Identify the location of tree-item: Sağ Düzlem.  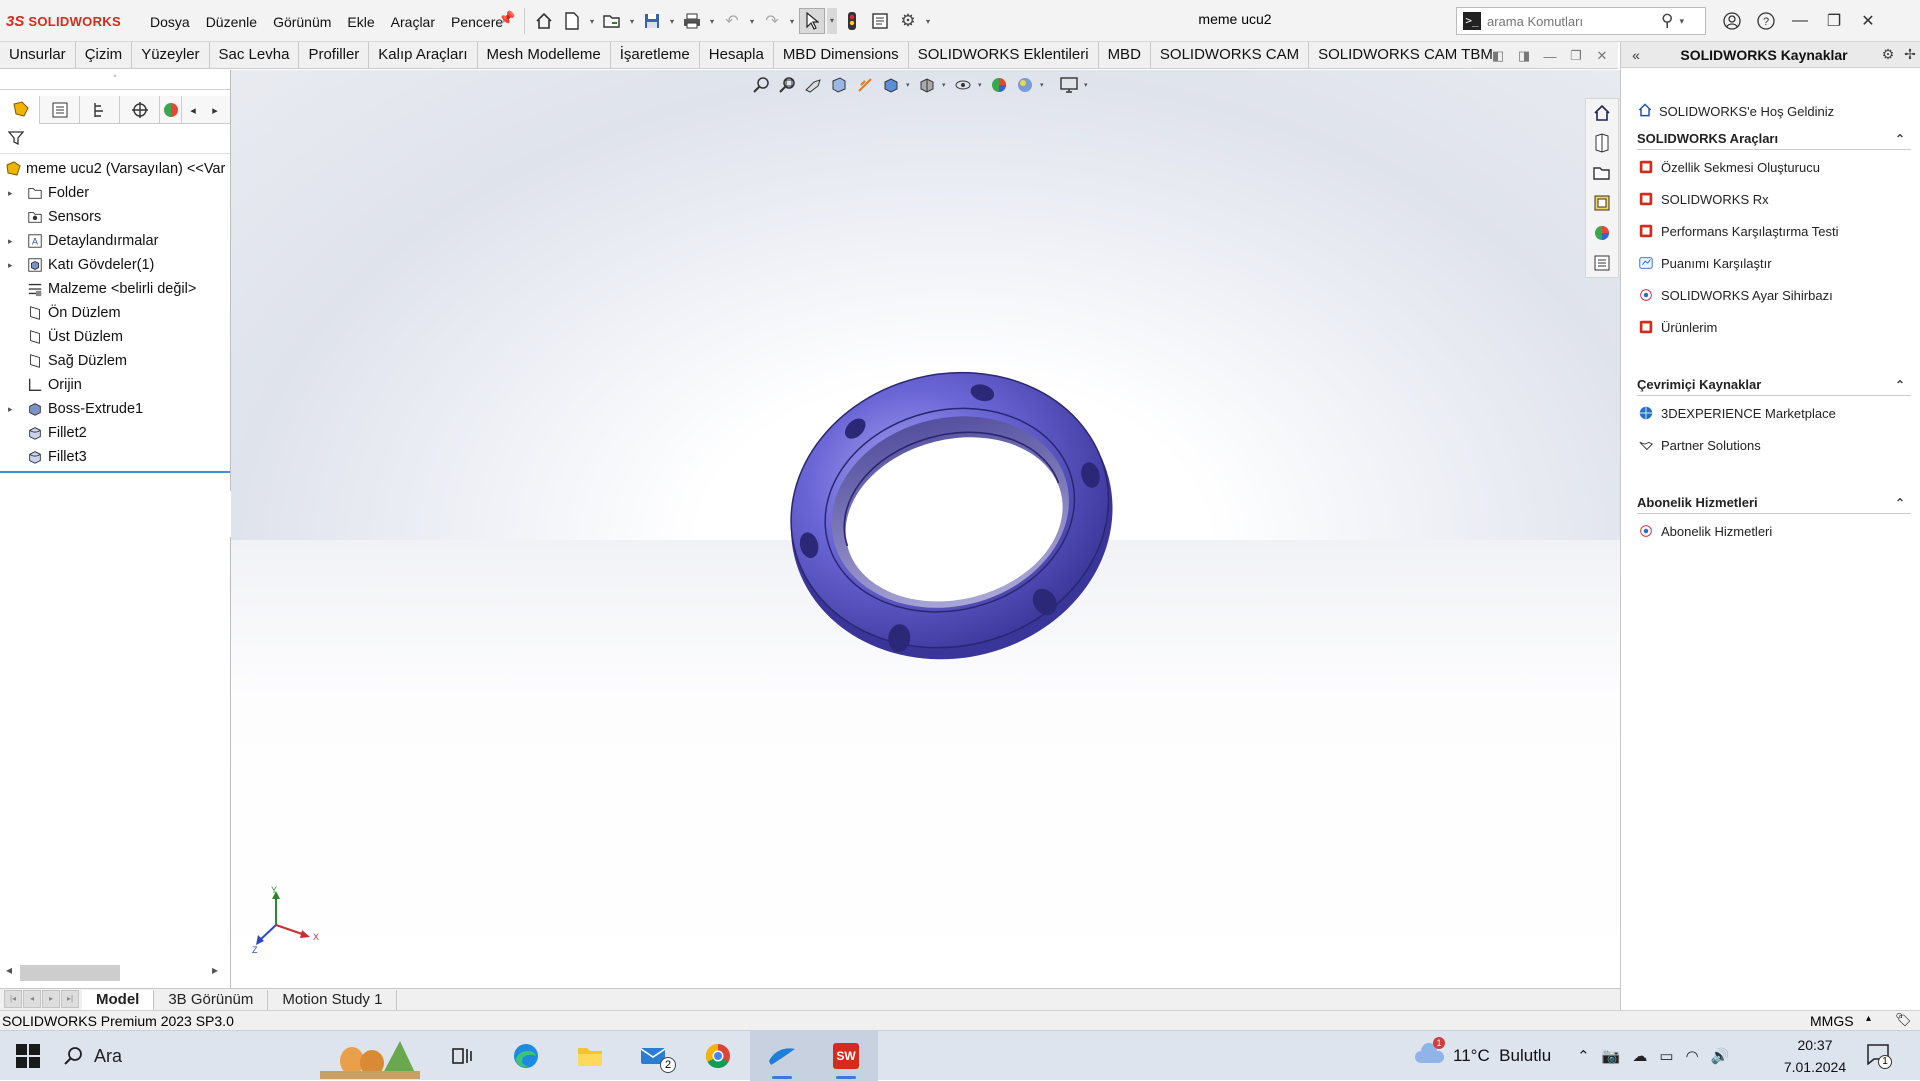
(63, 361).